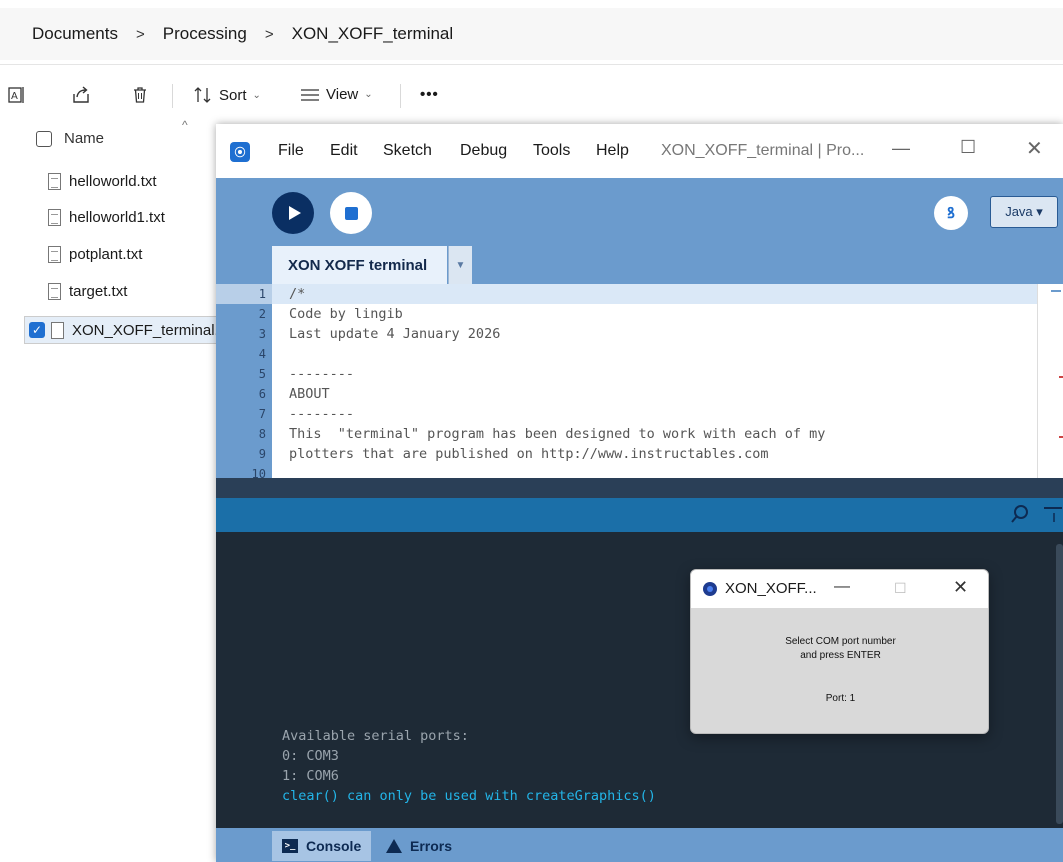  I want to click on file-name: target.txt, so click(98, 291).